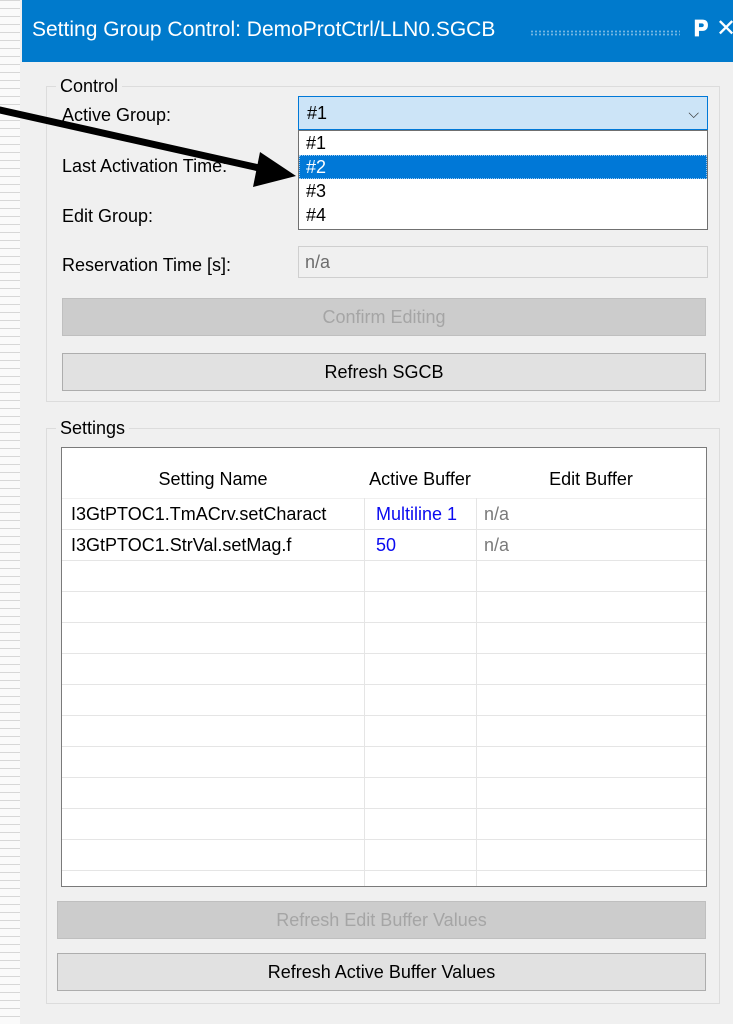 This screenshot has height=1024, width=733. I want to click on pin-icon: 𝐏, so click(701, 29).